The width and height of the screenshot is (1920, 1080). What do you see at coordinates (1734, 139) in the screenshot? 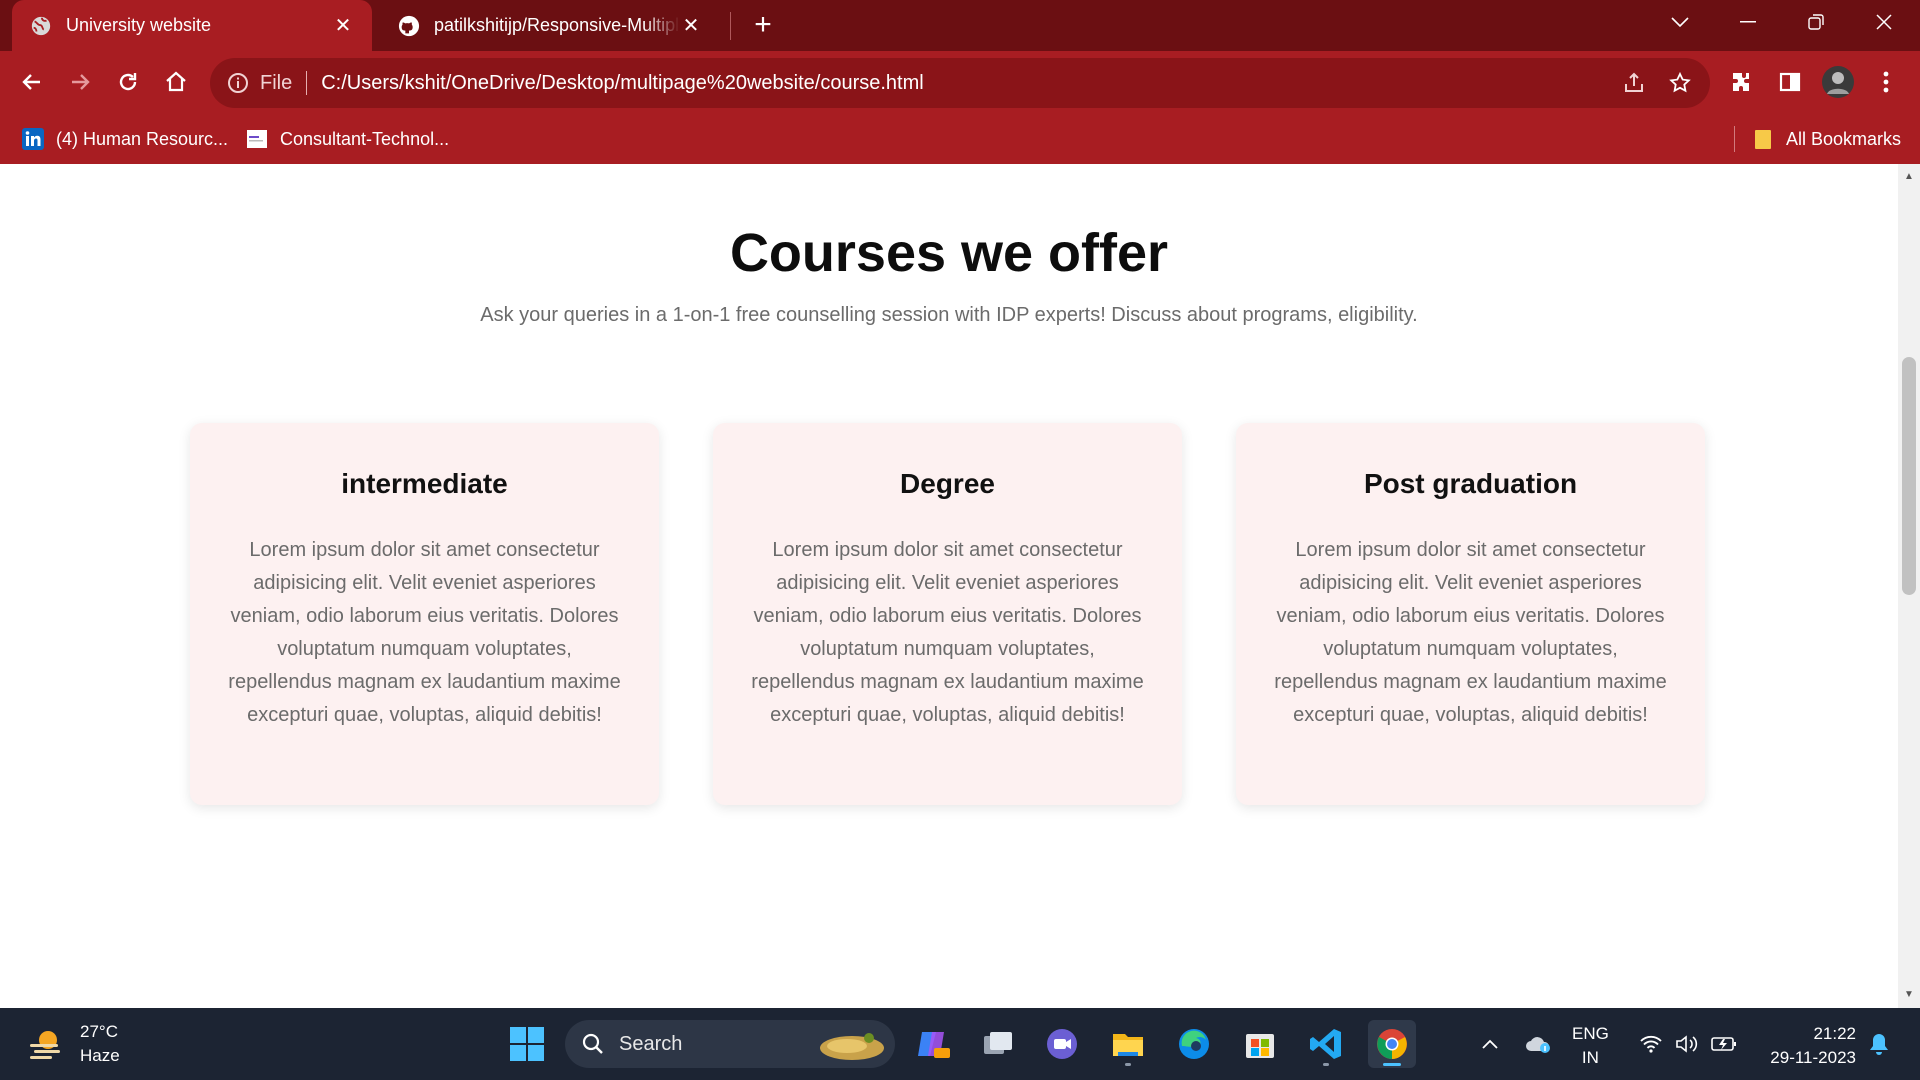
I see `bookmarks-separator` at bounding box center [1734, 139].